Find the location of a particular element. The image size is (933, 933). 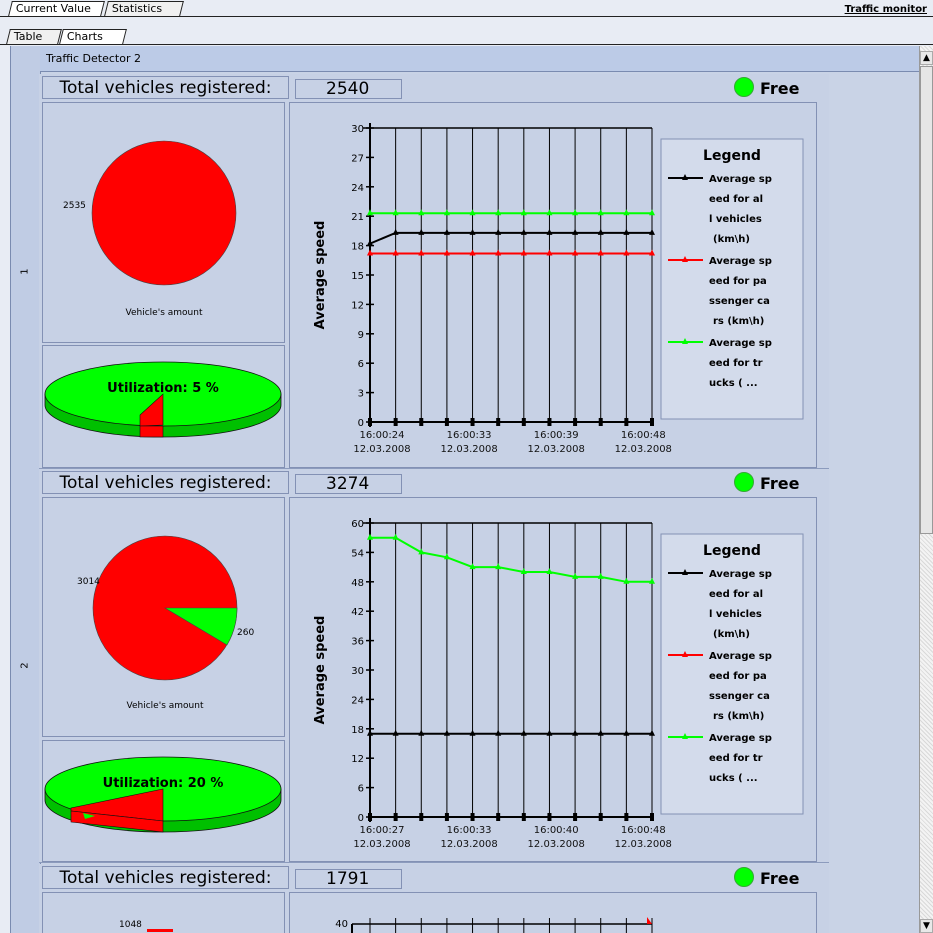

y-axis-label: Average speed is located at coordinates (320, 275).